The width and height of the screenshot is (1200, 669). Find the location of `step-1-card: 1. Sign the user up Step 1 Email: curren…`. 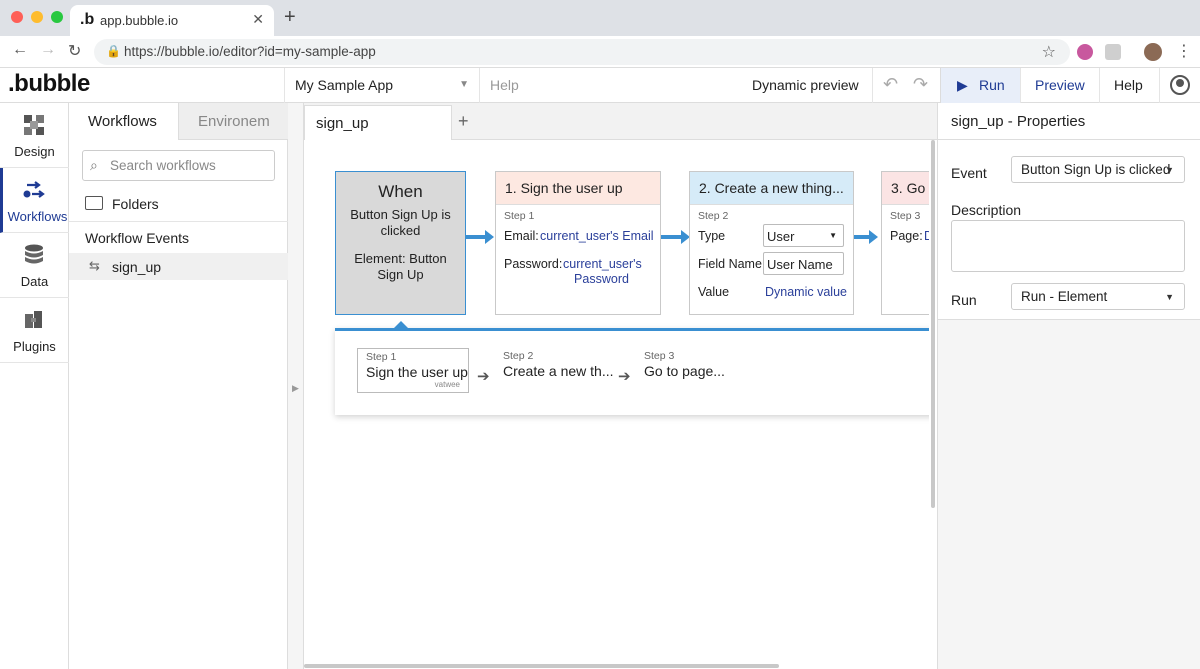

step-1-card: 1. Sign the user up Step 1 Email: curren… is located at coordinates (578, 243).